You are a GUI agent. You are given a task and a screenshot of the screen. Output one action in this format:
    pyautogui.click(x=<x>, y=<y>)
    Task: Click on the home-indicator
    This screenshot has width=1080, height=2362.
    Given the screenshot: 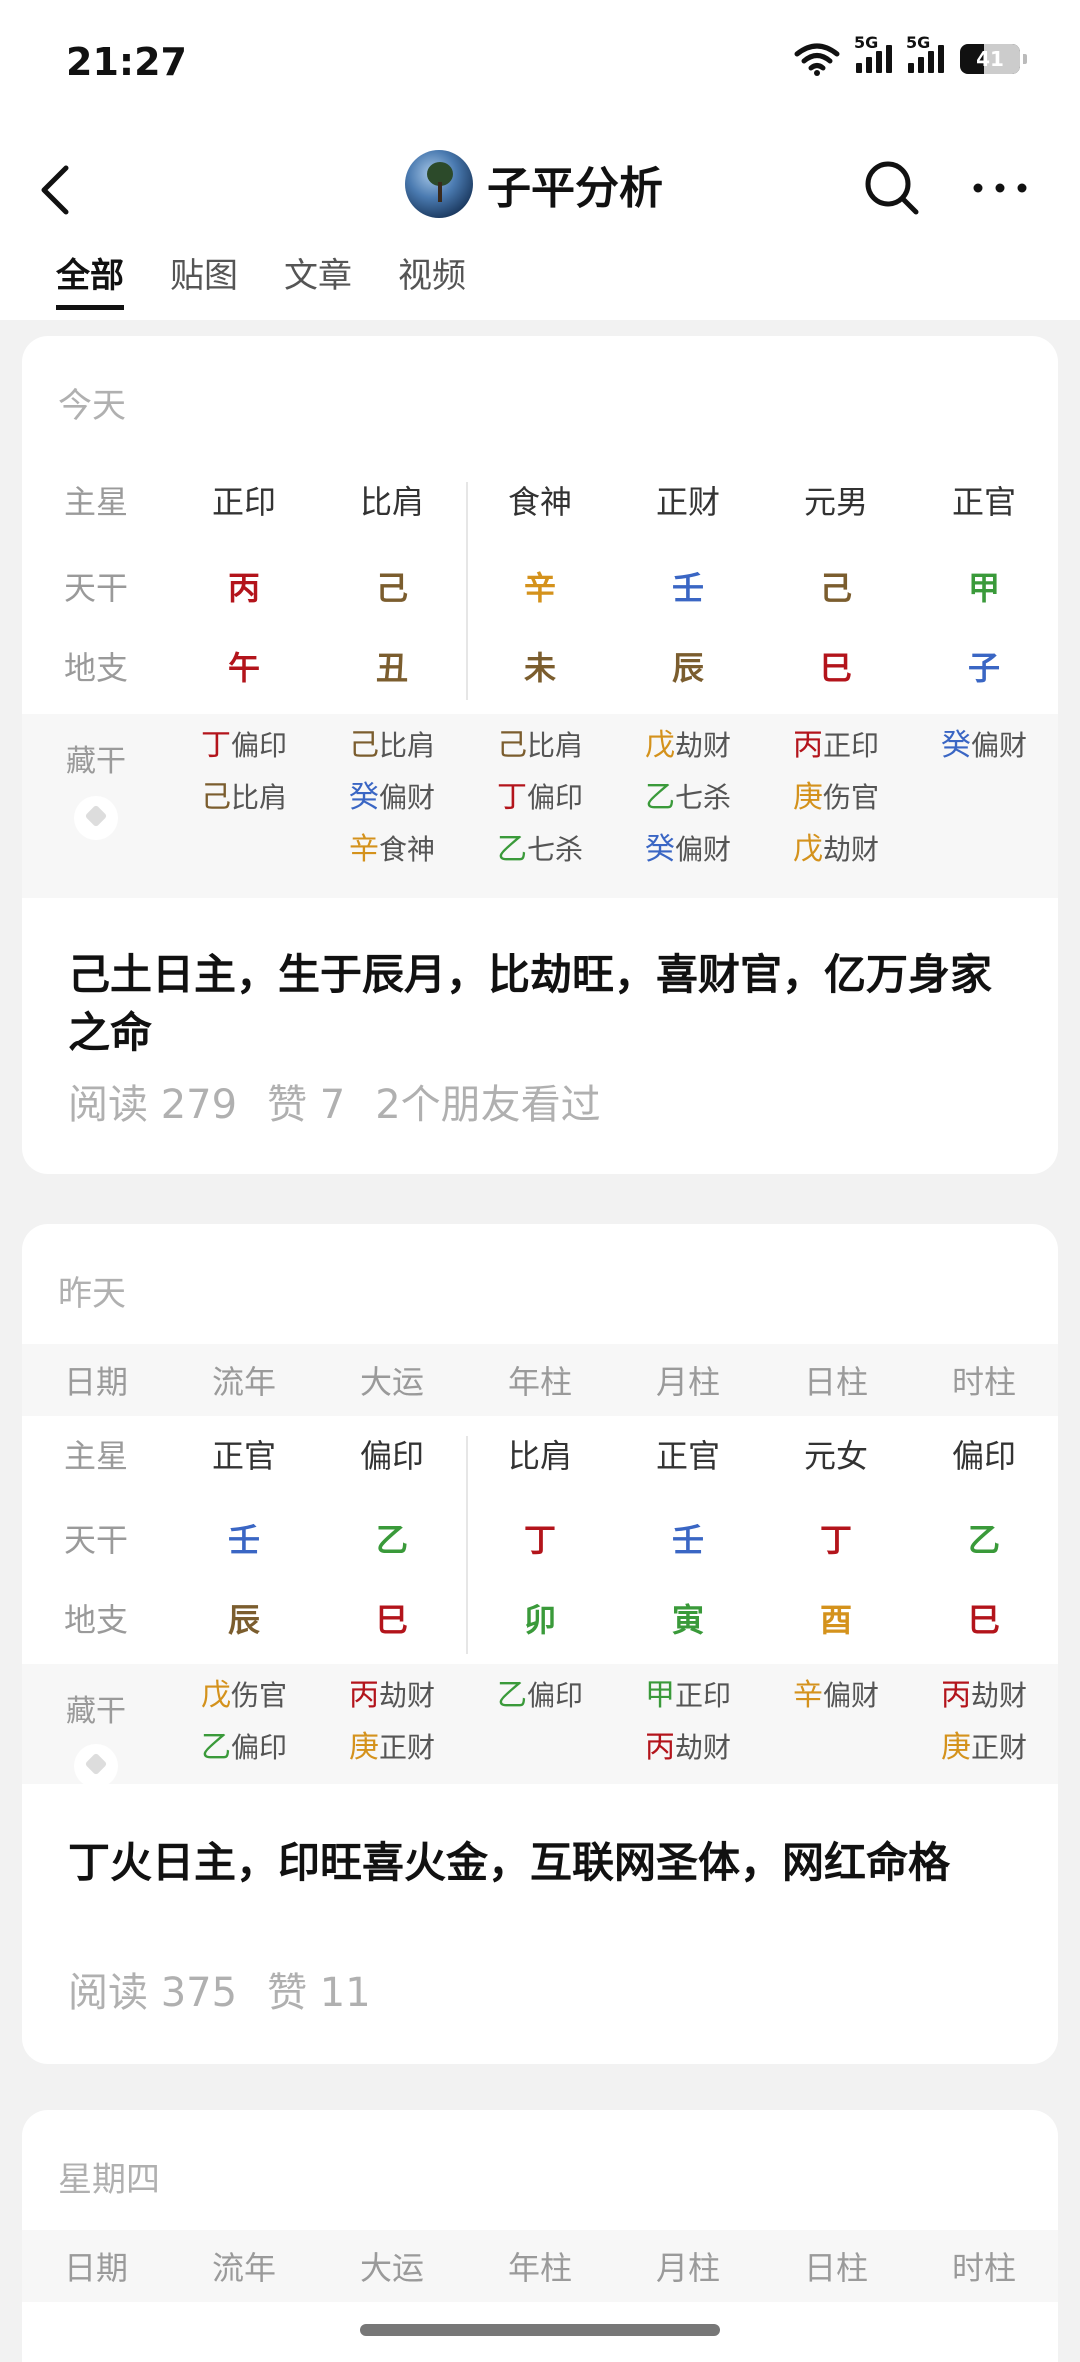 What is the action you would take?
    pyautogui.click(x=540, y=2330)
    